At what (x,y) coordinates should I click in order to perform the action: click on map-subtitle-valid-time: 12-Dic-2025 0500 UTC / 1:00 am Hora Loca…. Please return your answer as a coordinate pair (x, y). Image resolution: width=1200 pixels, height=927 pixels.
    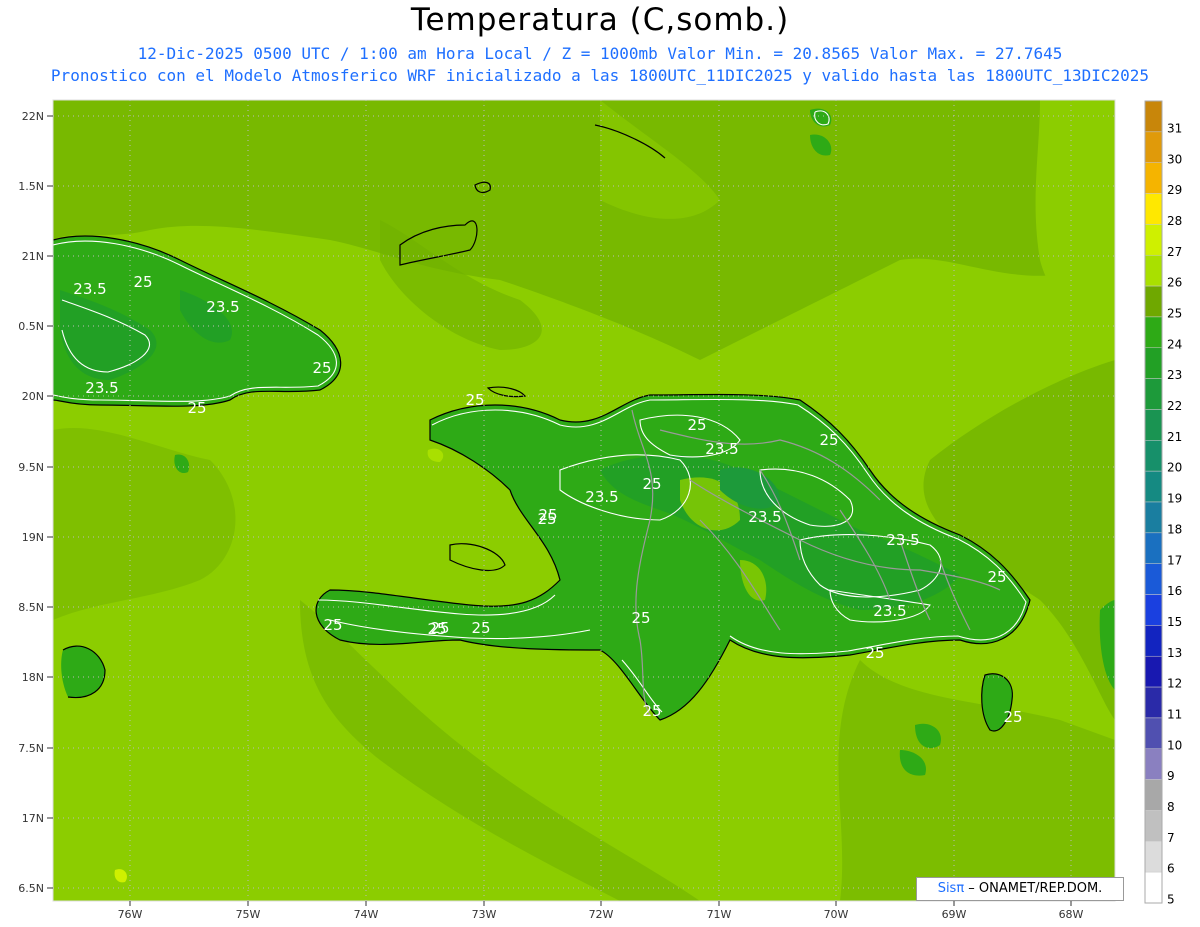
    Looking at the image, I should click on (600, 53).